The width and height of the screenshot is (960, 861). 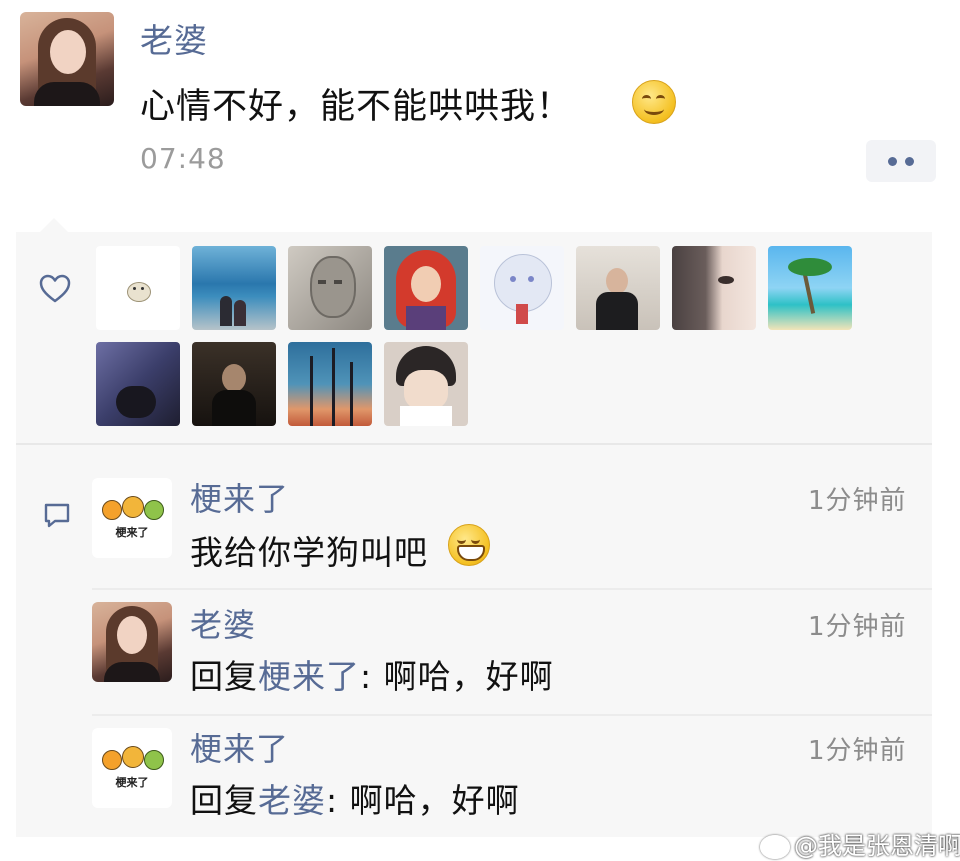 I want to click on liker-avatar-woman-closeup, so click(x=714, y=288).